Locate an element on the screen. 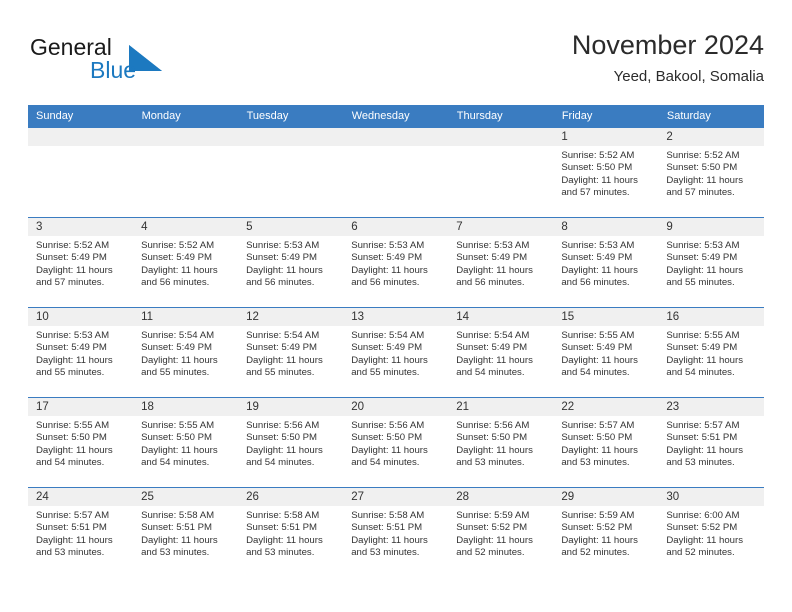 Image resolution: width=792 pixels, height=612 pixels. day-sunrise-text: Sunrise: 5:55 AM is located at coordinates (73, 425).